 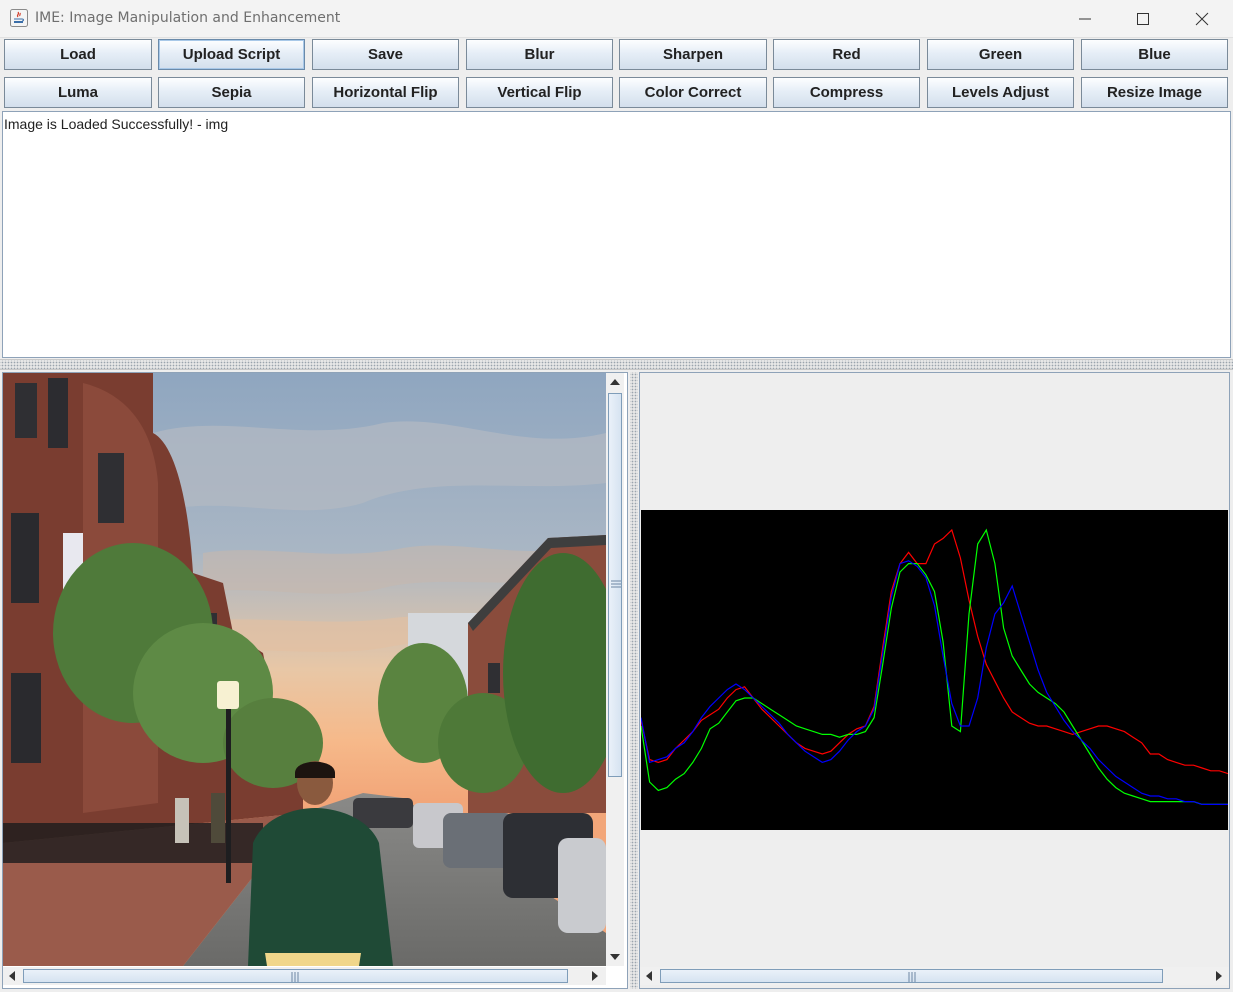 I want to click on blue-button: Blue, so click(x=1154, y=54).